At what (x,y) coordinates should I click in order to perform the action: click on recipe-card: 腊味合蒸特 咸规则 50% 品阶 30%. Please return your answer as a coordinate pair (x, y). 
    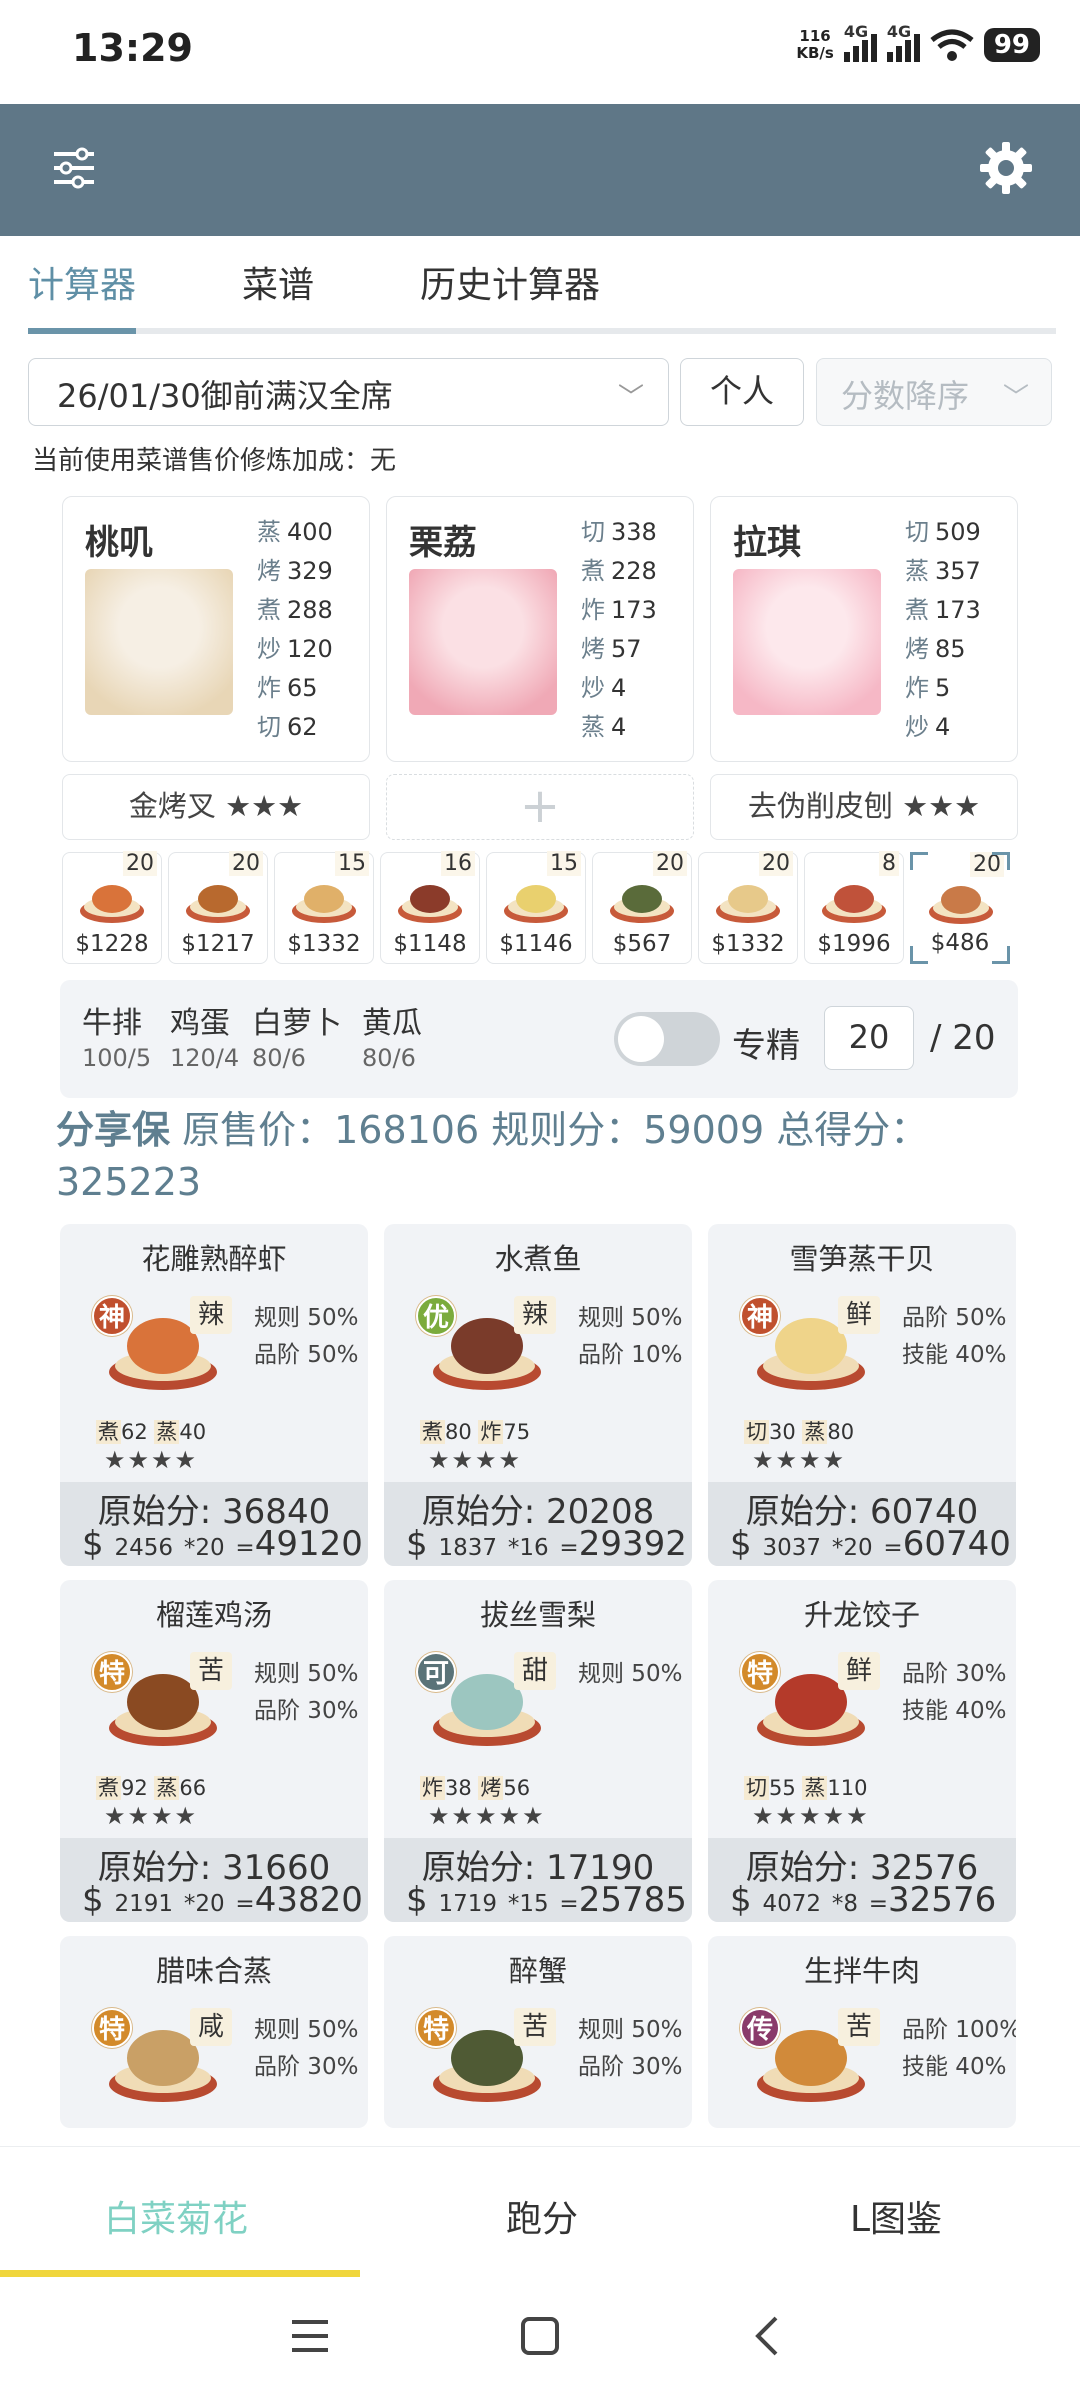
    Looking at the image, I should click on (214, 2032).